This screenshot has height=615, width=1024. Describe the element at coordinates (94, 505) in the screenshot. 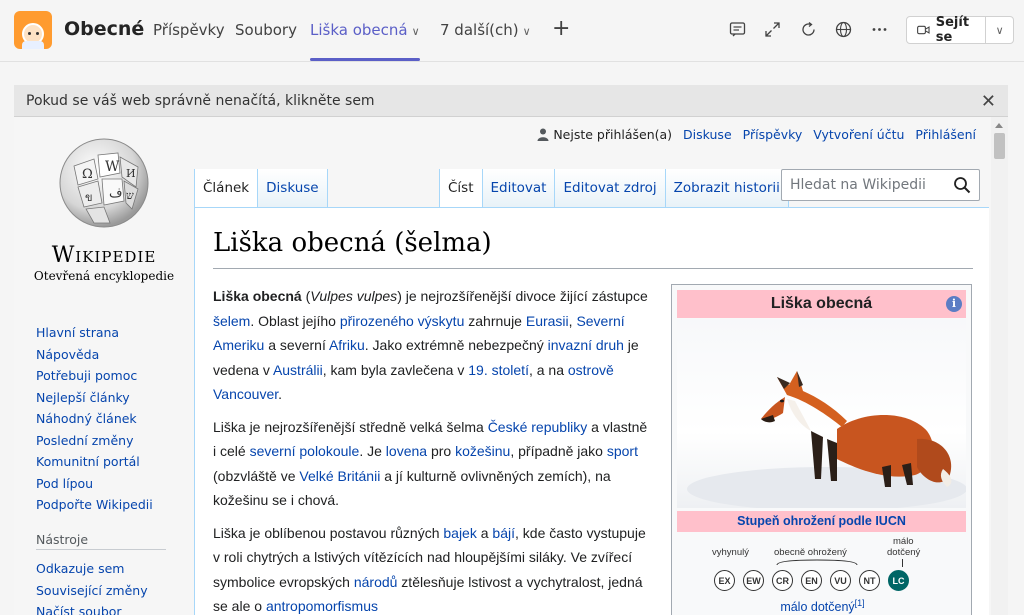

I see `sidebar-item-donate: Podpořte Wikipedii` at that location.